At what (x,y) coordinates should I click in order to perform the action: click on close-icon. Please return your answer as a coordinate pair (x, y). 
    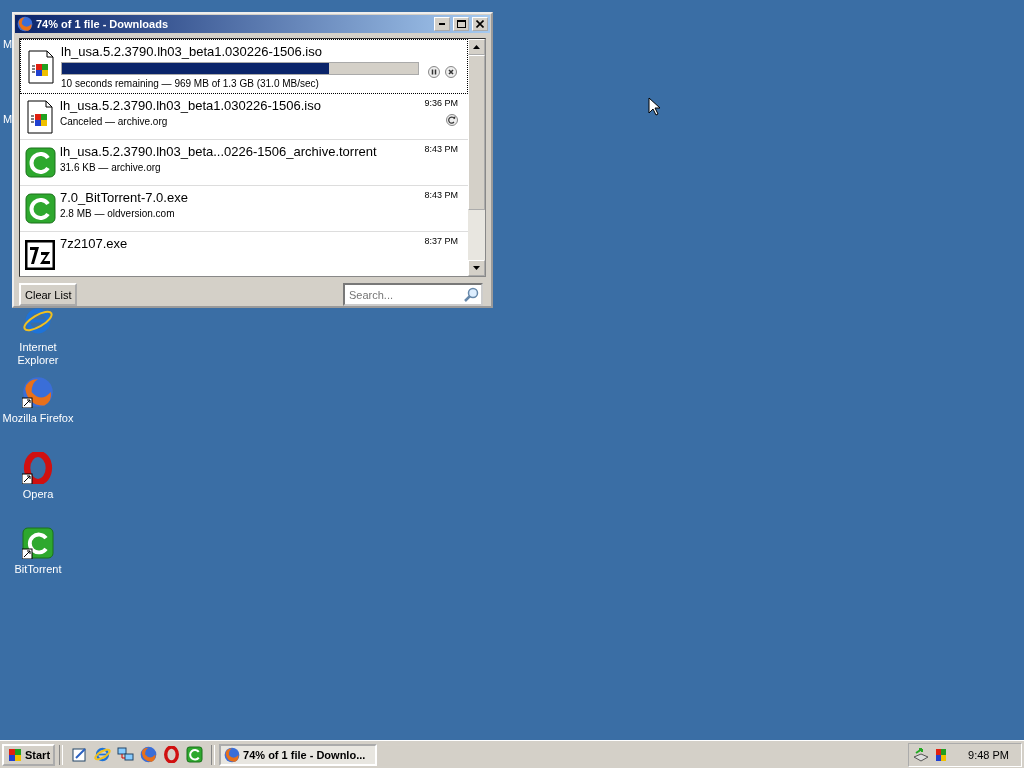
    Looking at the image, I should click on (480, 24).